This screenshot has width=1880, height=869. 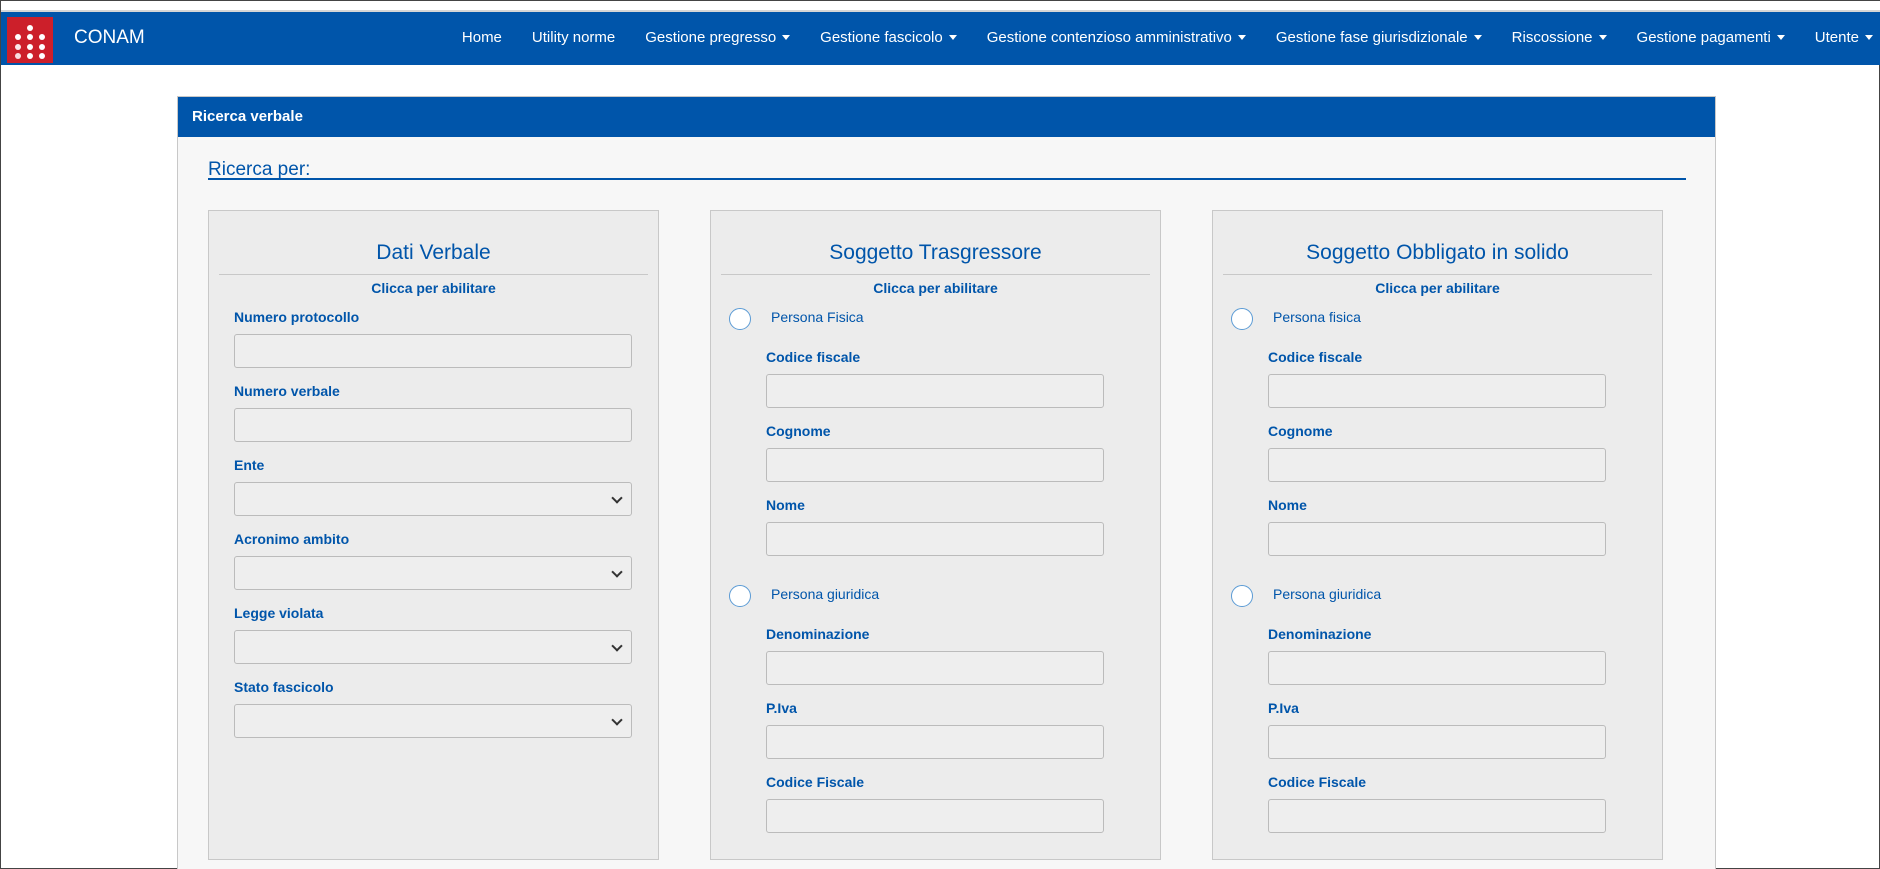 What do you see at coordinates (482, 37) in the screenshot?
I see `nav-home: Home` at bounding box center [482, 37].